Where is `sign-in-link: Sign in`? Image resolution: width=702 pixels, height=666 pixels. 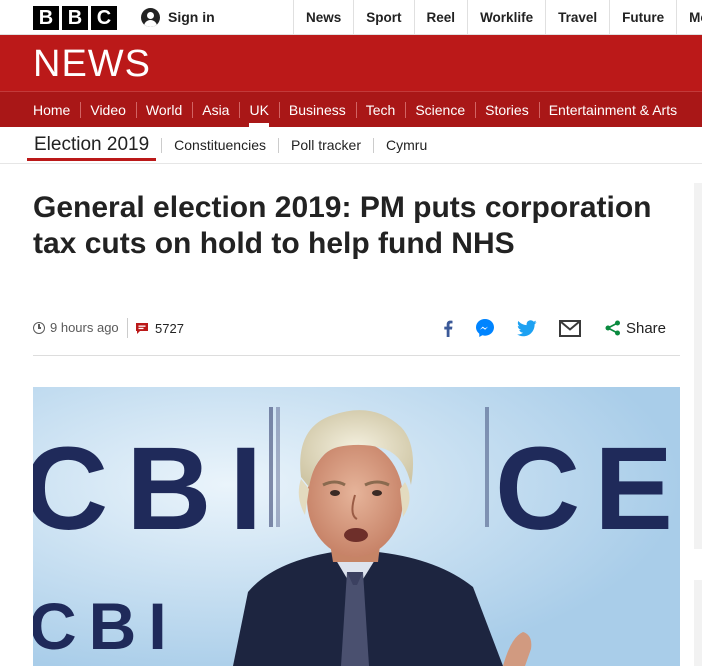 sign-in-link: Sign in is located at coordinates (178, 17).